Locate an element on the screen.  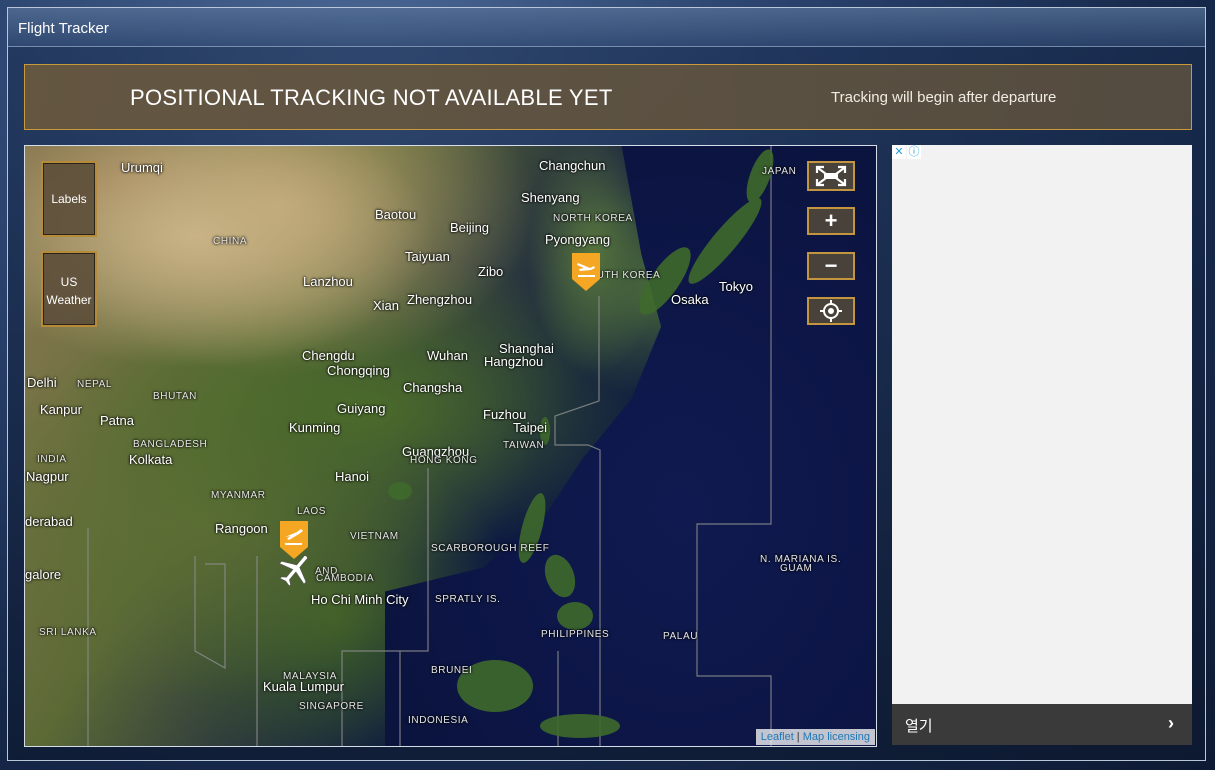
title-bar: Flight Tracker is located at coordinates (606, 27).